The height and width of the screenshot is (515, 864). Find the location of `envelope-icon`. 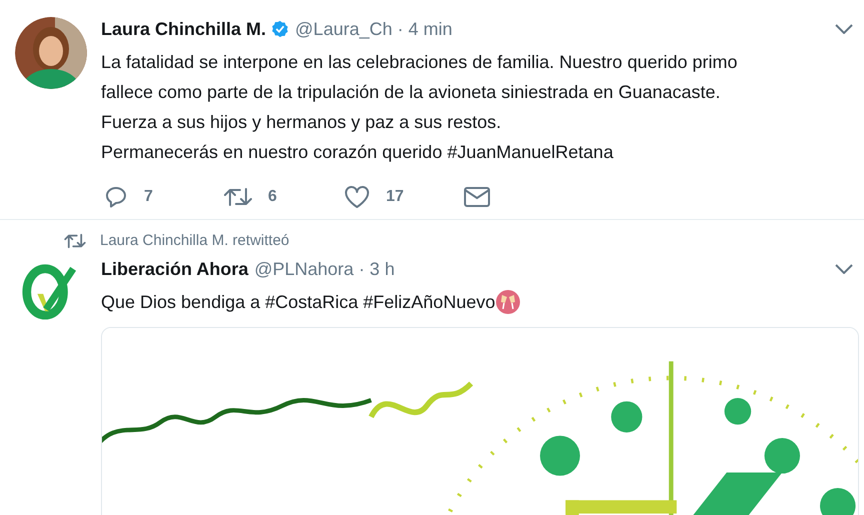

envelope-icon is located at coordinates (477, 197).